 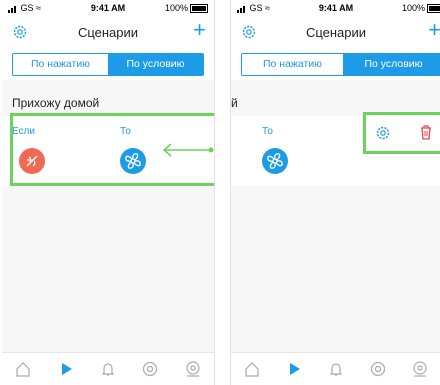 What do you see at coordinates (426, 134) in the screenshot?
I see `trash-icon` at bounding box center [426, 134].